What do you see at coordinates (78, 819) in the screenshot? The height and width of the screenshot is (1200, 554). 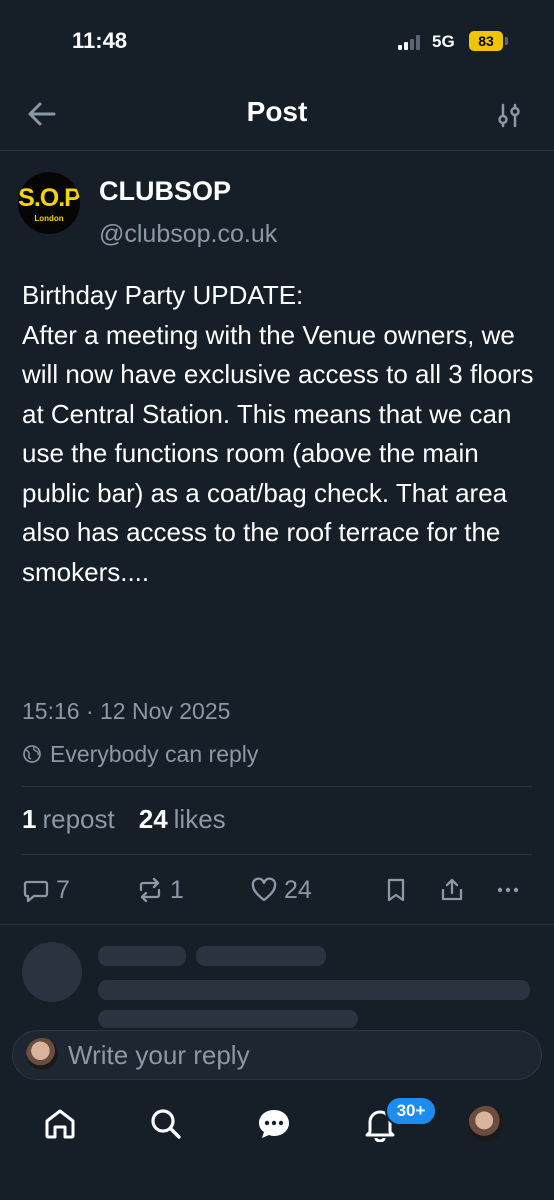 I see `reposts-label: repost` at bounding box center [78, 819].